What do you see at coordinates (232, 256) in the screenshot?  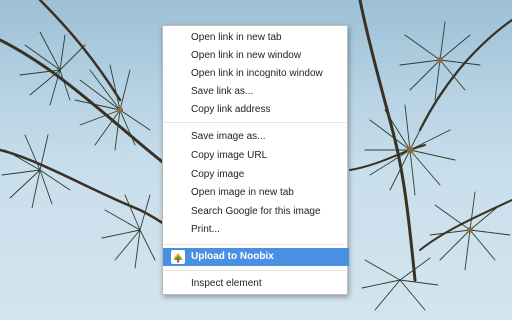 I see `menu-item-label: Upload to Noobix` at bounding box center [232, 256].